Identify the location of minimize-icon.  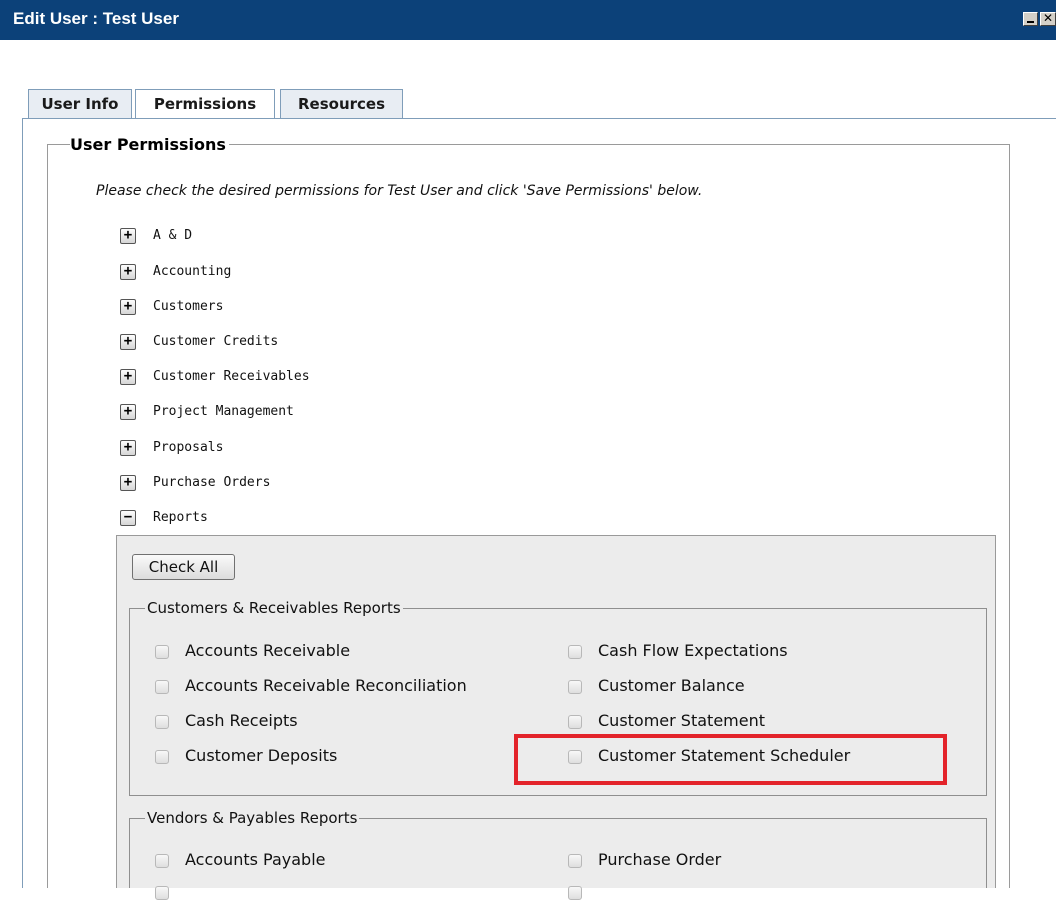
(1030, 19).